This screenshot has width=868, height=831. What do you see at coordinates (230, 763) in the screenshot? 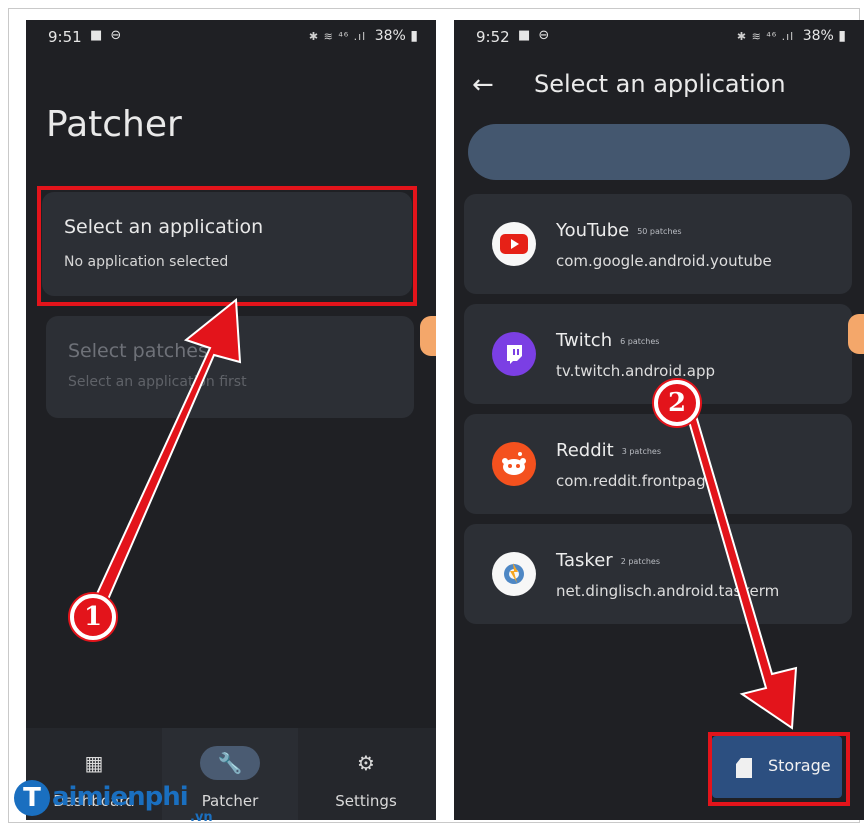
I see `wrench-icon: 🔧` at bounding box center [230, 763].